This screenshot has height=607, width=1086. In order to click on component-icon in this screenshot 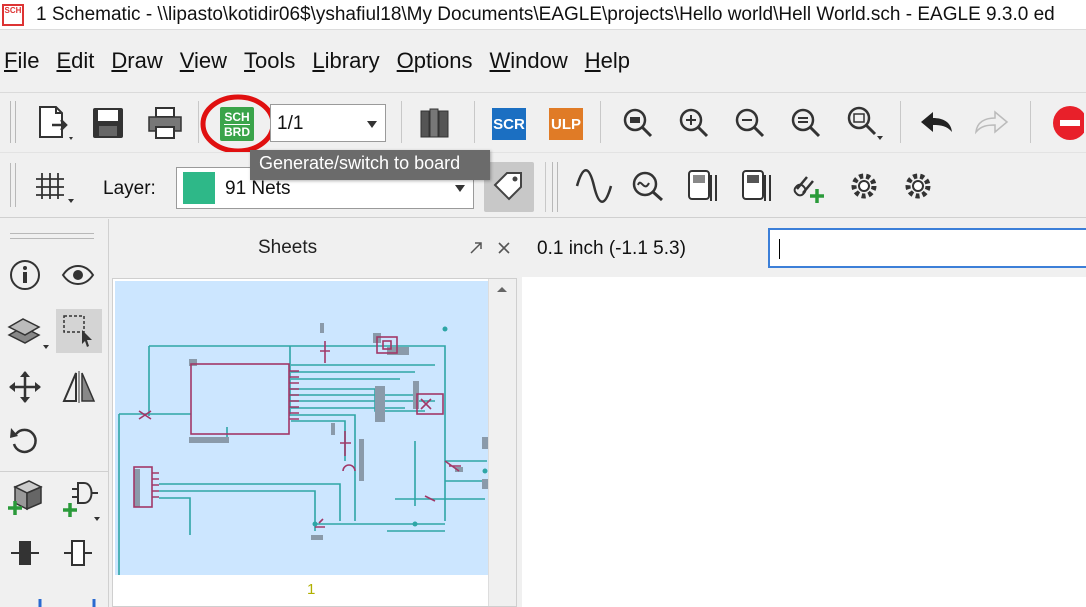, I will do `click(78, 553)`.